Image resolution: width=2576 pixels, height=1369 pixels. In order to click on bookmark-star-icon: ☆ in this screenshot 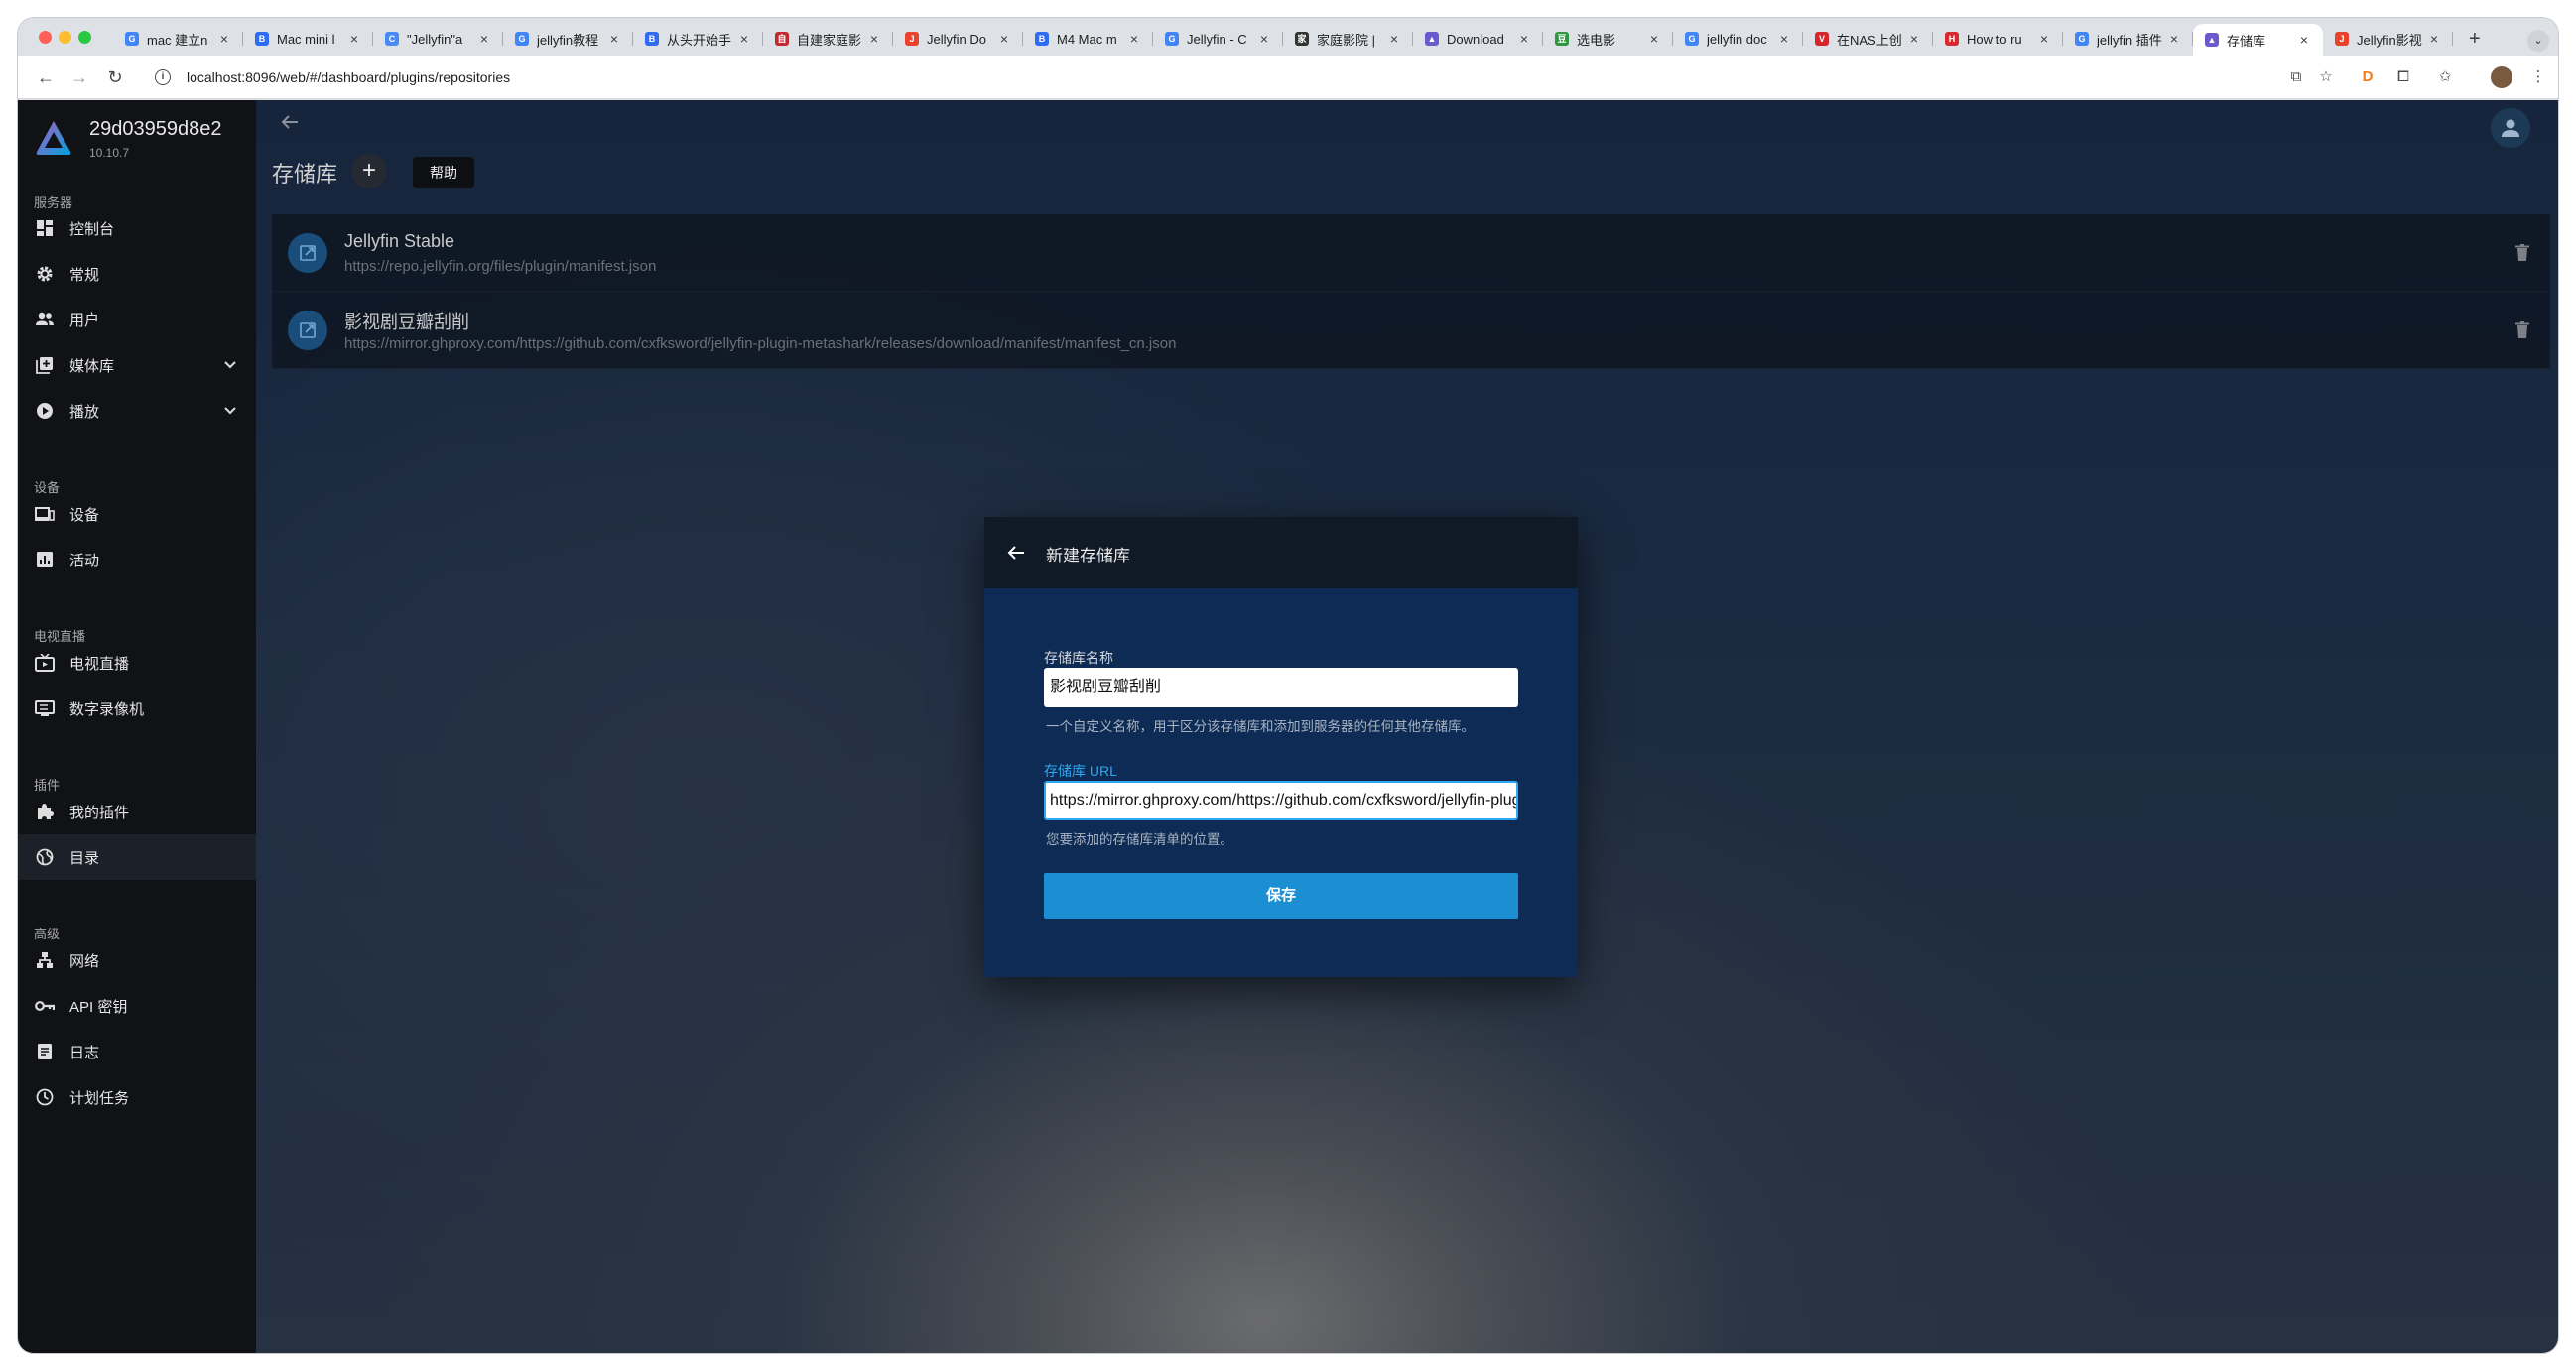, I will do `click(2326, 77)`.